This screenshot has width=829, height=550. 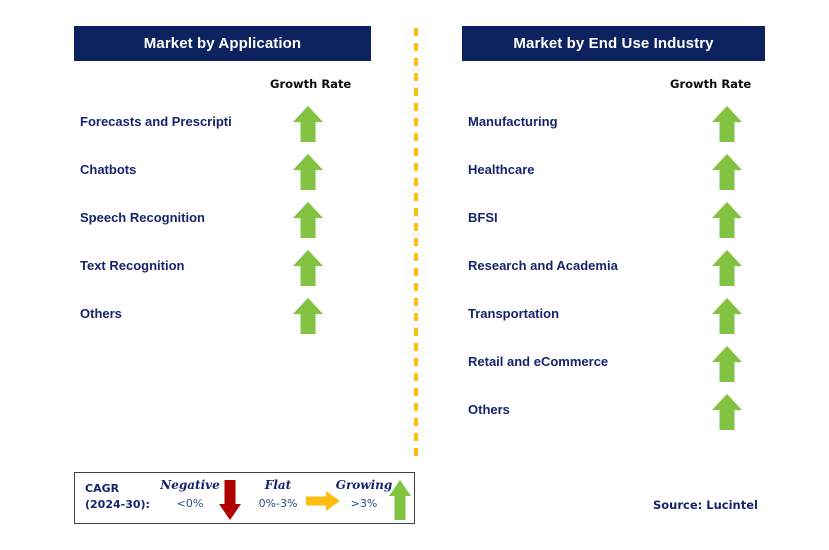 I want to click on panel-header-title-enduse: Market by End Use Industry, so click(x=613, y=43).